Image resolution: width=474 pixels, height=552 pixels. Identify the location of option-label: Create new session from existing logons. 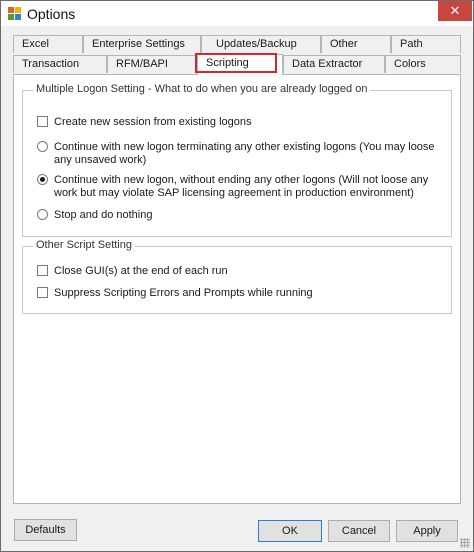
(153, 122).